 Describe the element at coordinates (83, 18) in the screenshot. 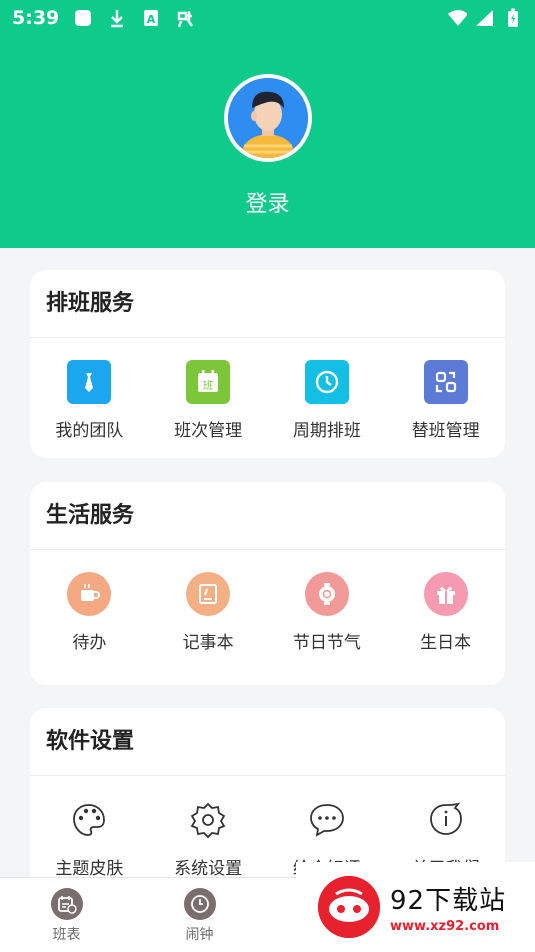

I see `square-icon` at that location.